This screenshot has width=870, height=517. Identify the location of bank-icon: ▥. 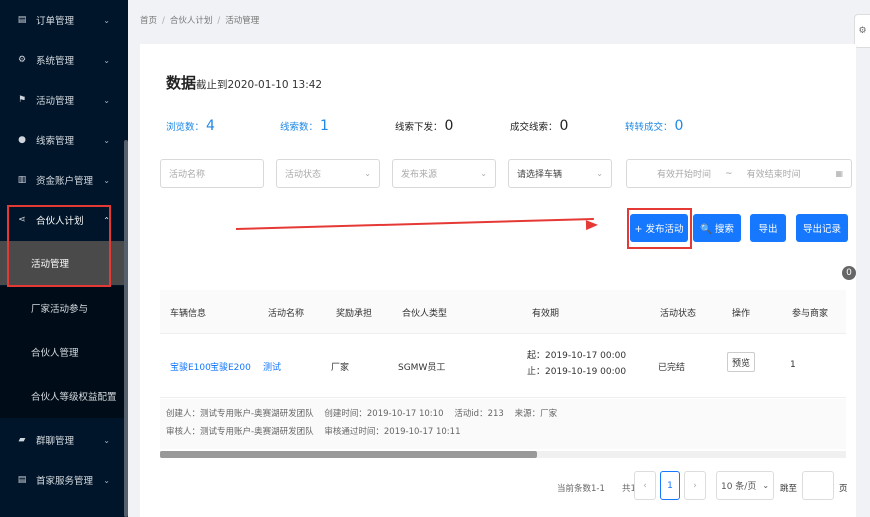
(22, 180).